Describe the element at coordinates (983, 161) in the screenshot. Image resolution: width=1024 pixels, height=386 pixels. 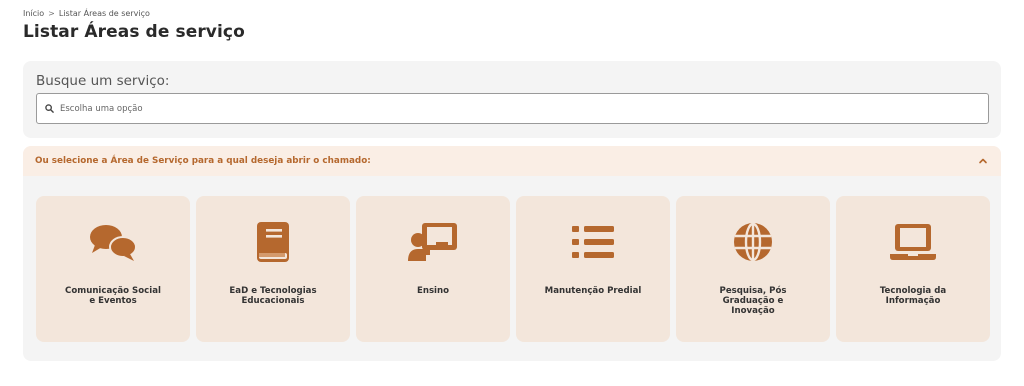
I see `chevron-up-icon` at that location.